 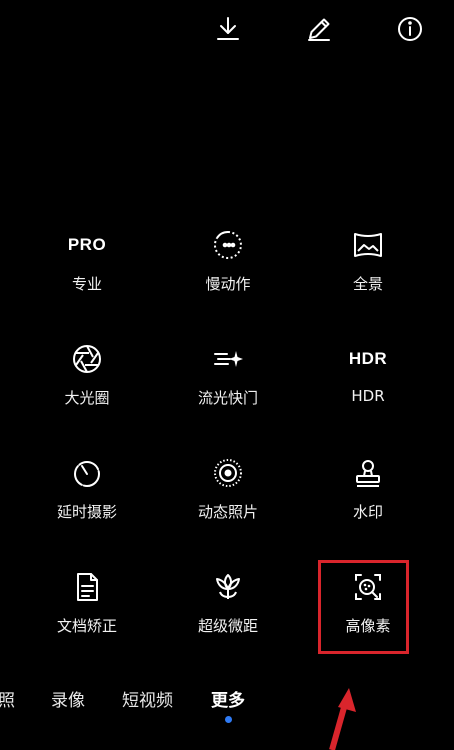 What do you see at coordinates (87, 270) in the screenshot?
I see `mode-pro: PRO 专业` at bounding box center [87, 270].